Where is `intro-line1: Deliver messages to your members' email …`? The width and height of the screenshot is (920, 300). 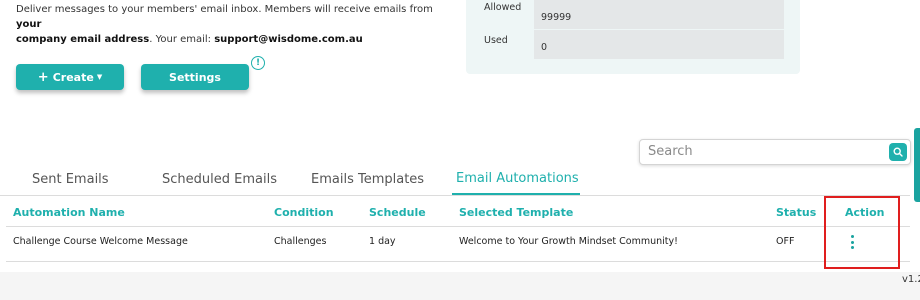
intro-line1: Deliver messages to your members' email … is located at coordinates (224, 9).